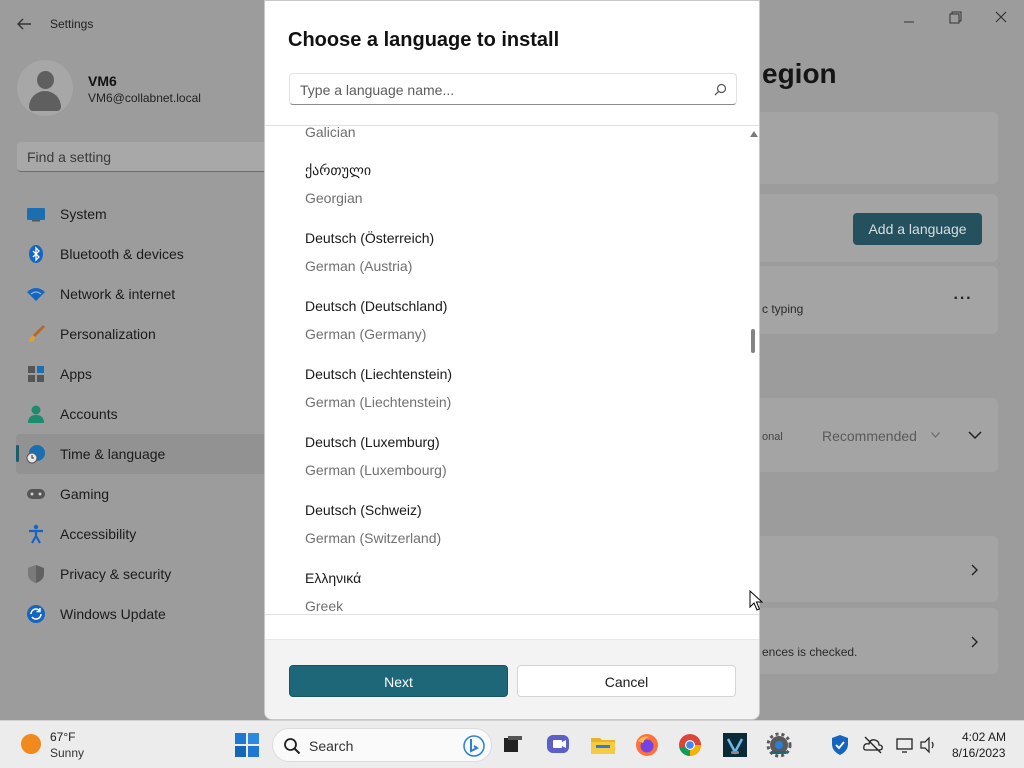  Describe the element at coordinates (975, 435) in the screenshot. I see `expand-chevron-icon` at that location.